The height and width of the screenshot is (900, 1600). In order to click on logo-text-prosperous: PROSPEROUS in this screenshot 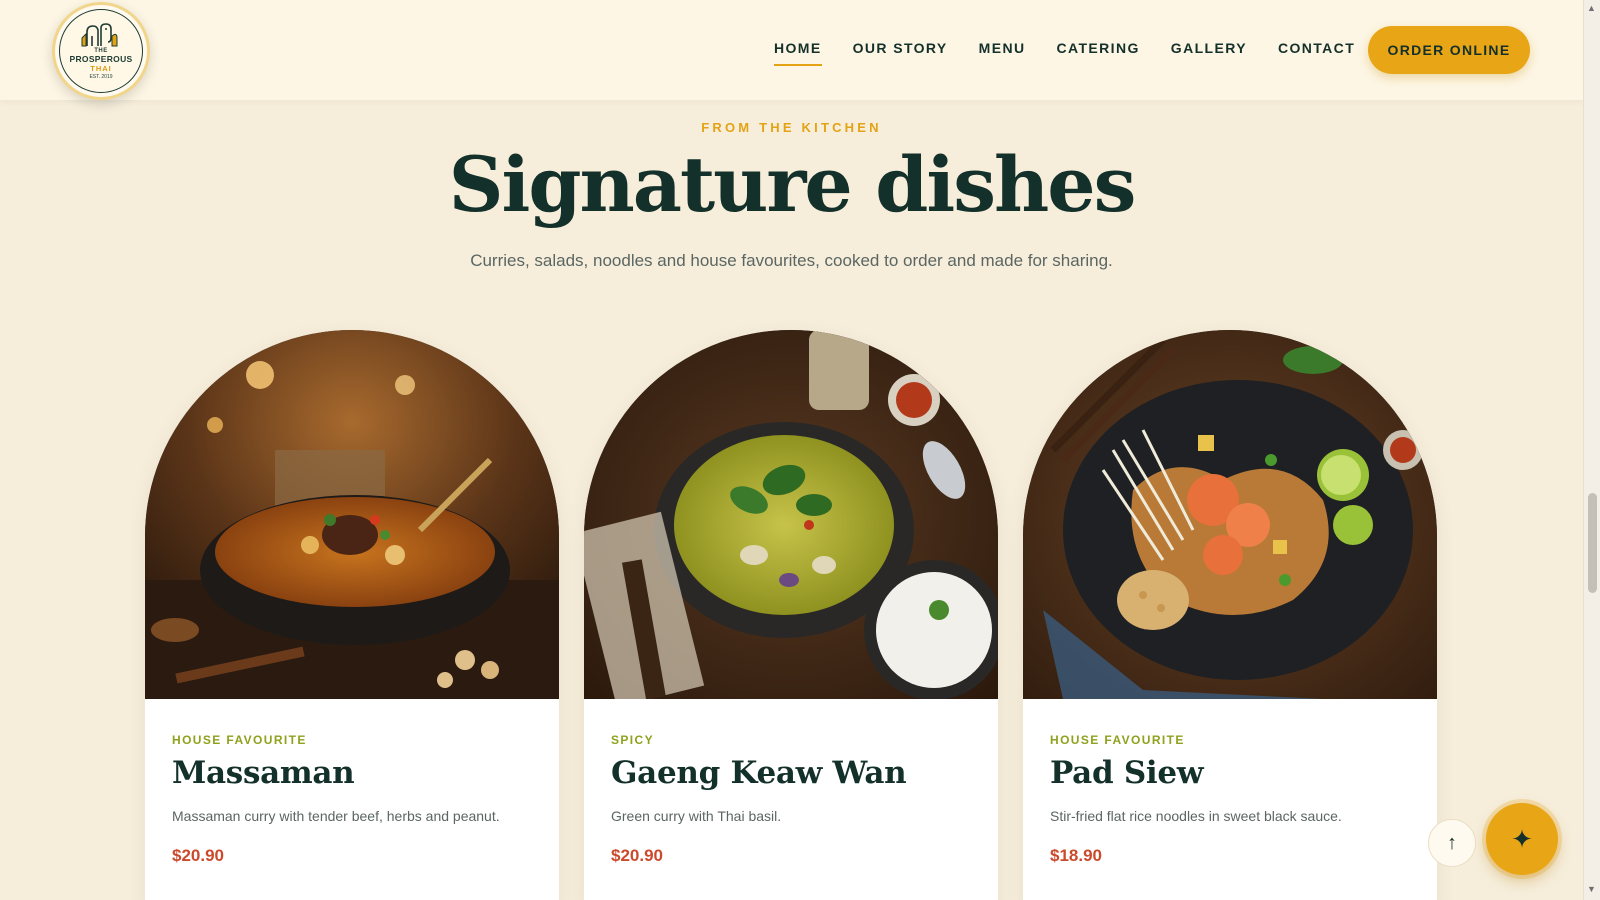, I will do `click(101, 59)`.